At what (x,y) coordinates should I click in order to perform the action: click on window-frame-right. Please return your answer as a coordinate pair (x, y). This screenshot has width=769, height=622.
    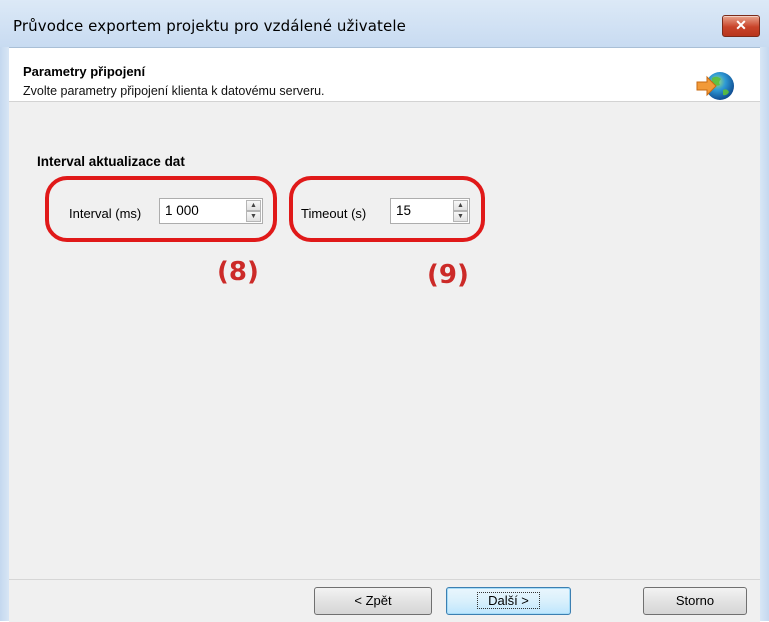
    Looking at the image, I should click on (764, 334).